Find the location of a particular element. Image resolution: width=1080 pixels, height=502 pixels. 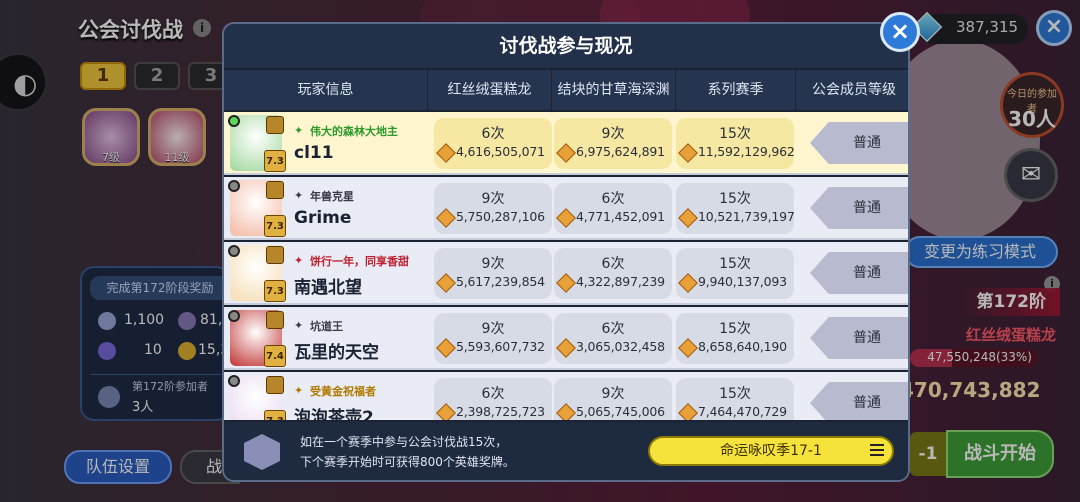

player-name: 南遇北望 is located at coordinates (328, 288).